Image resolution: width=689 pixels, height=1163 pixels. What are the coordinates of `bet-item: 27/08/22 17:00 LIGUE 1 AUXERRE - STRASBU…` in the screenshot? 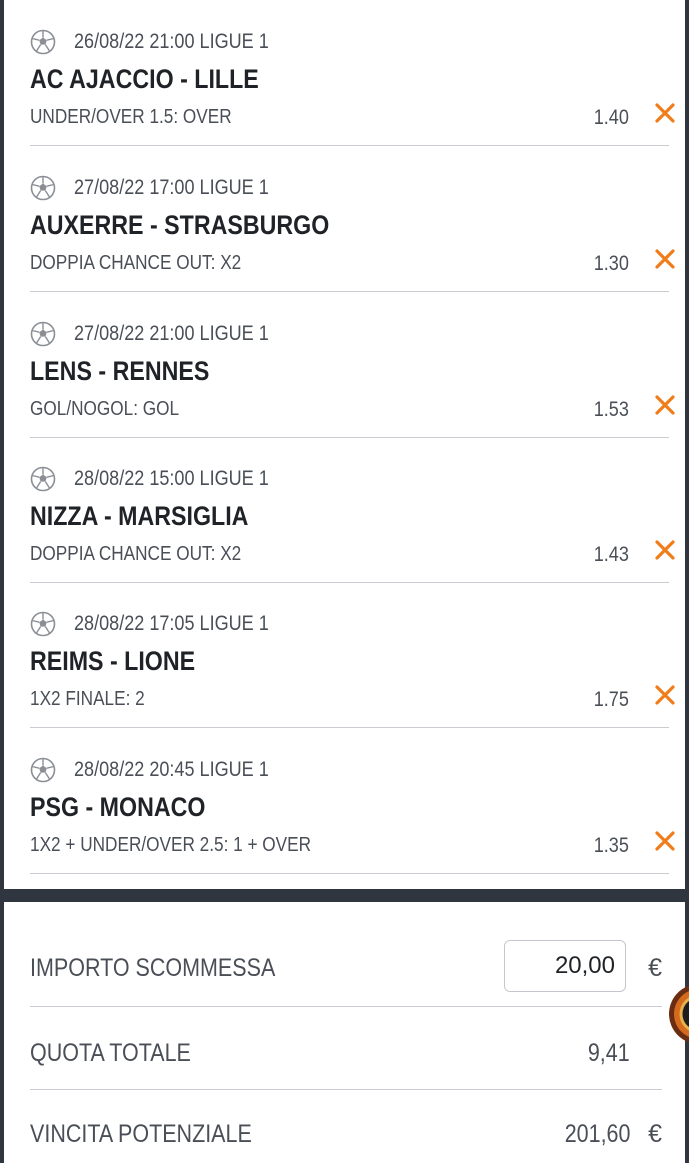 It's located at (352, 219).